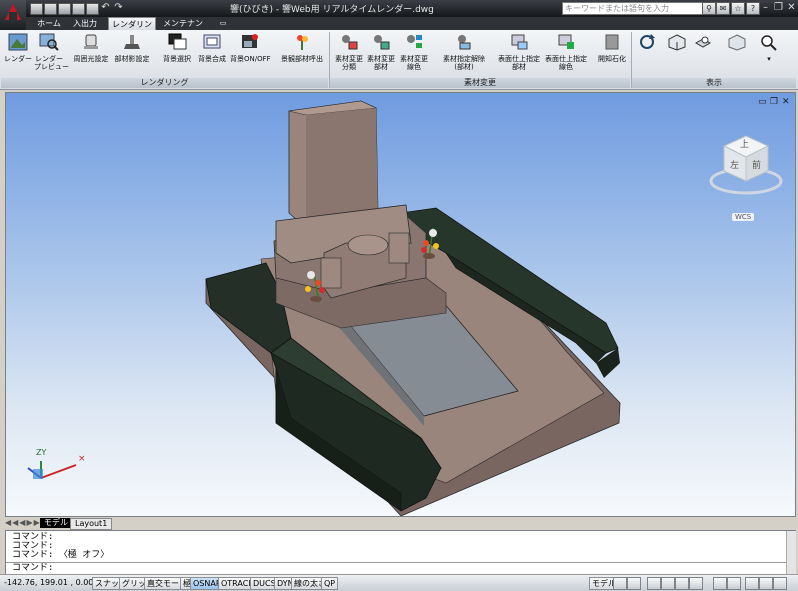 The height and width of the screenshot is (591, 798). Describe the element at coordinates (791, 8) in the screenshot. I see `close-icon: ✕` at that location.